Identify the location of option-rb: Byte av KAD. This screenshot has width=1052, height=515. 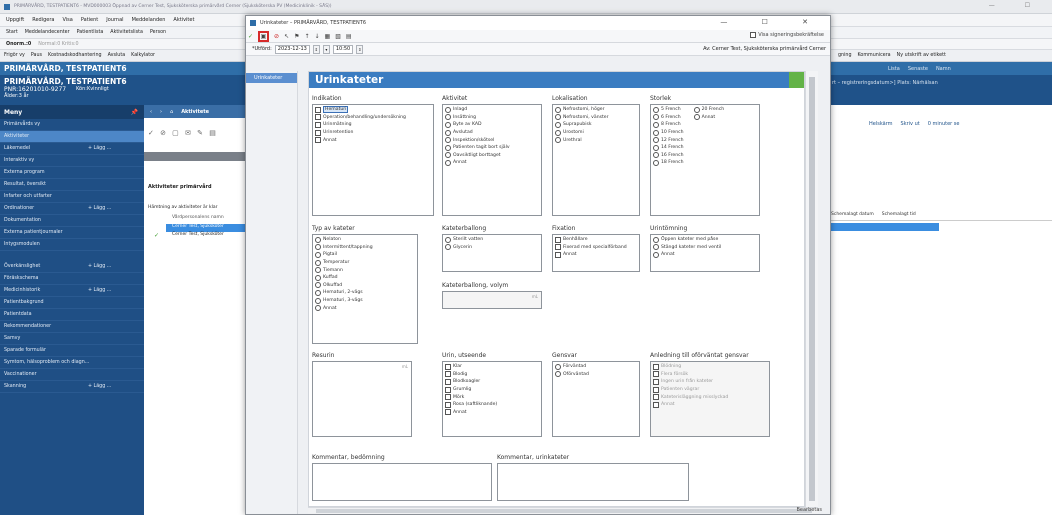
(492, 125).